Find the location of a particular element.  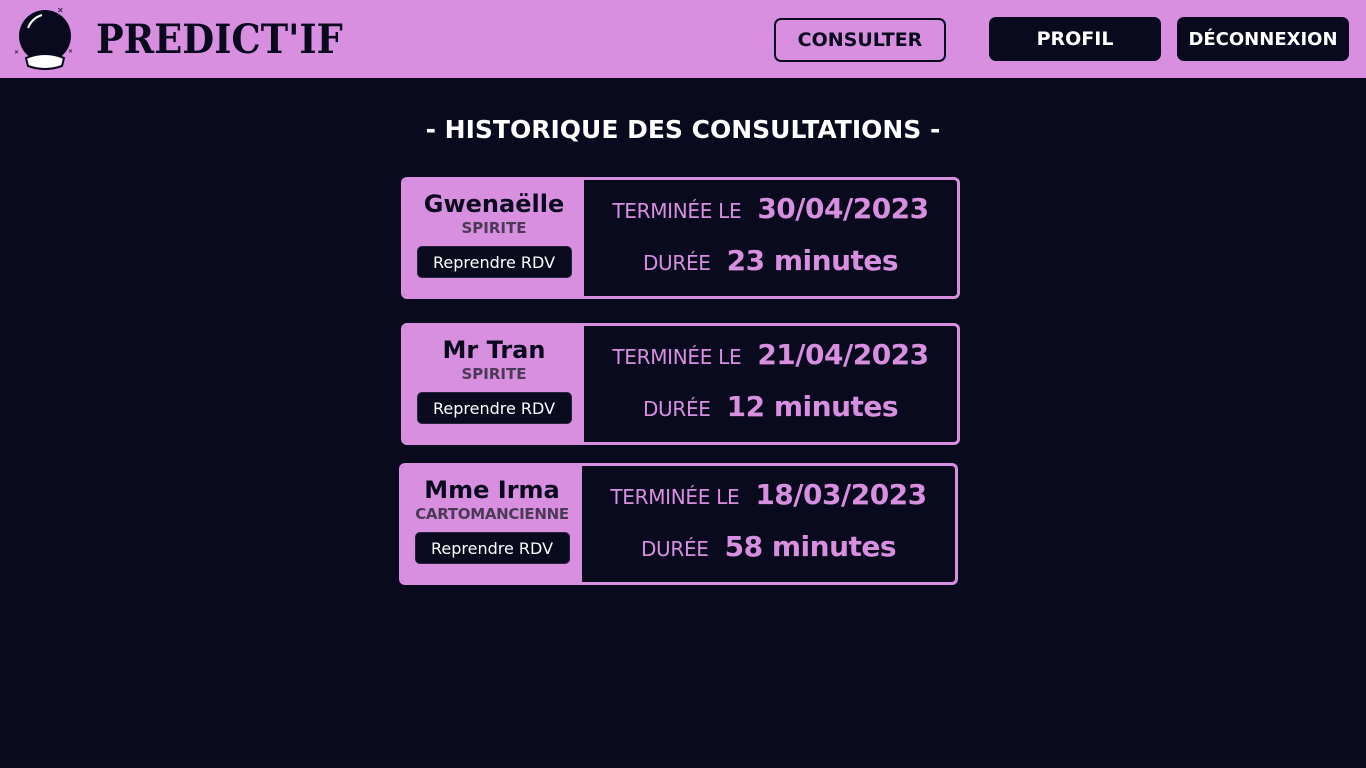

medium-name: Mme Irma is located at coordinates (492, 490).